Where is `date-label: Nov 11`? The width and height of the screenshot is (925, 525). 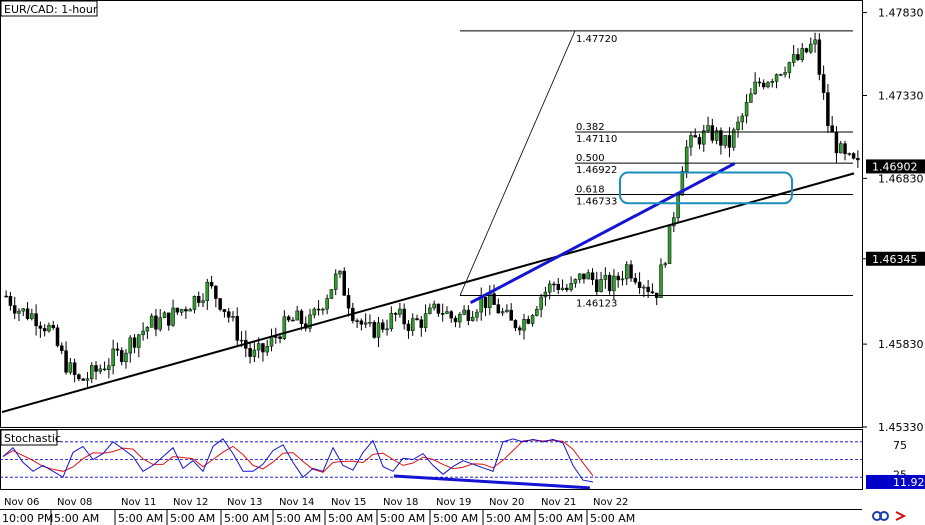 date-label: Nov 11 is located at coordinates (138, 502).